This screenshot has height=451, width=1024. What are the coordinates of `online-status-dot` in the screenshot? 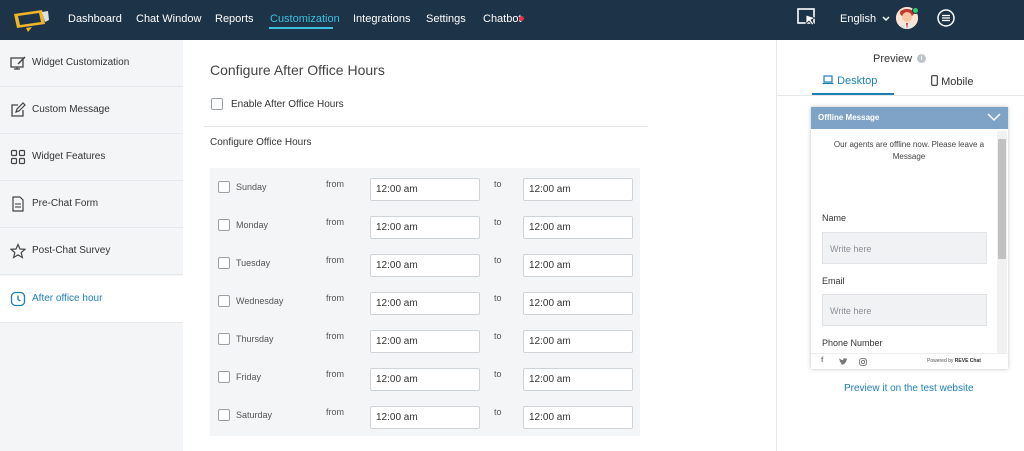 It's located at (915, 10).